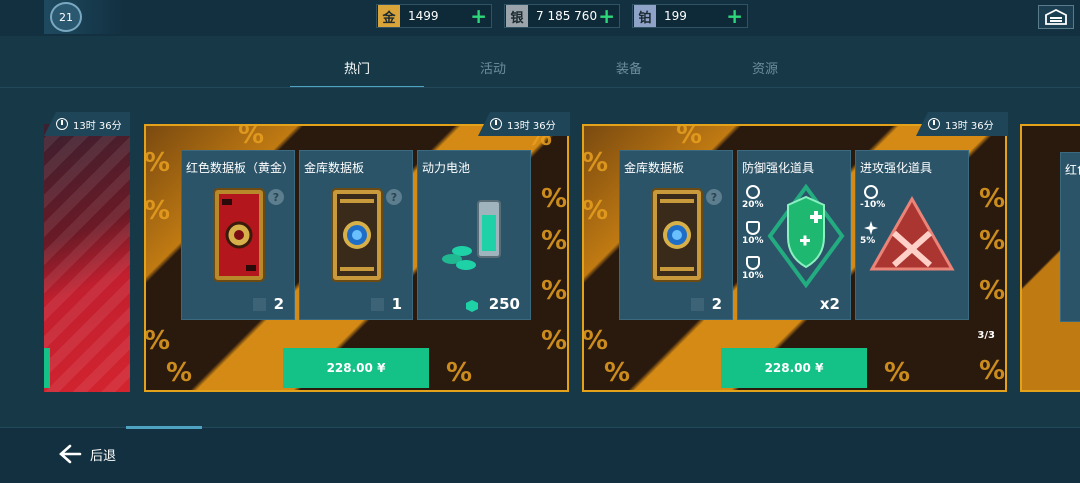  I want to click on silver-icon: 银, so click(517, 16).